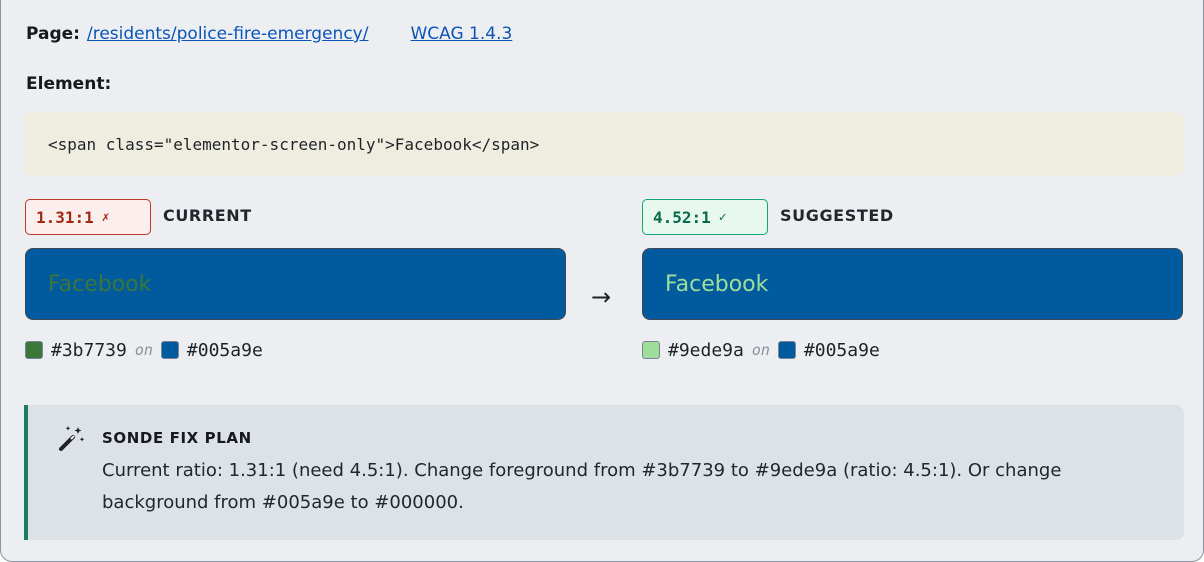 This screenshot has width=1204, height=562. Describe the element at coordinates (169, 350) in the screenshot. I see `current-bg-swatch` at that location.